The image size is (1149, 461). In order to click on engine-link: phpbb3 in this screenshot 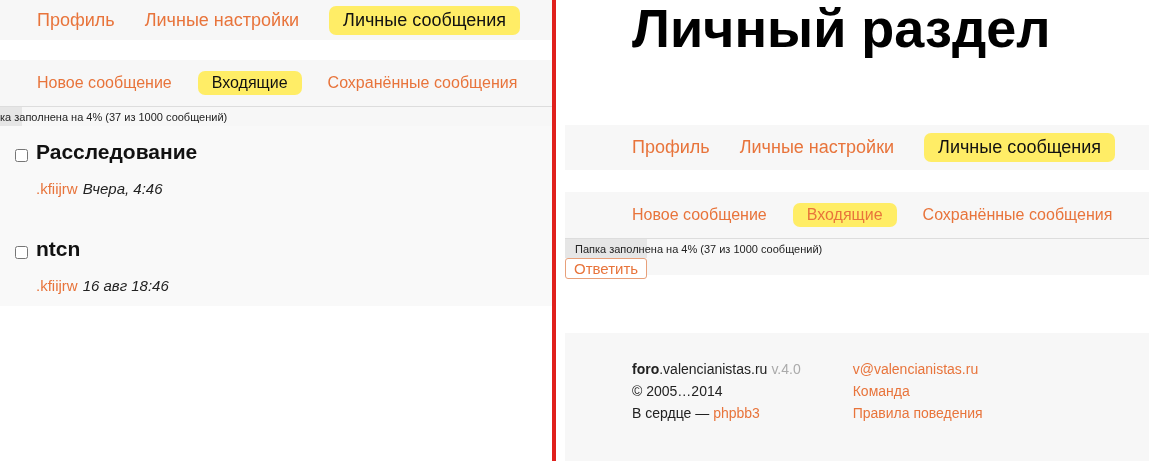, I will do `click(736, 413)`.